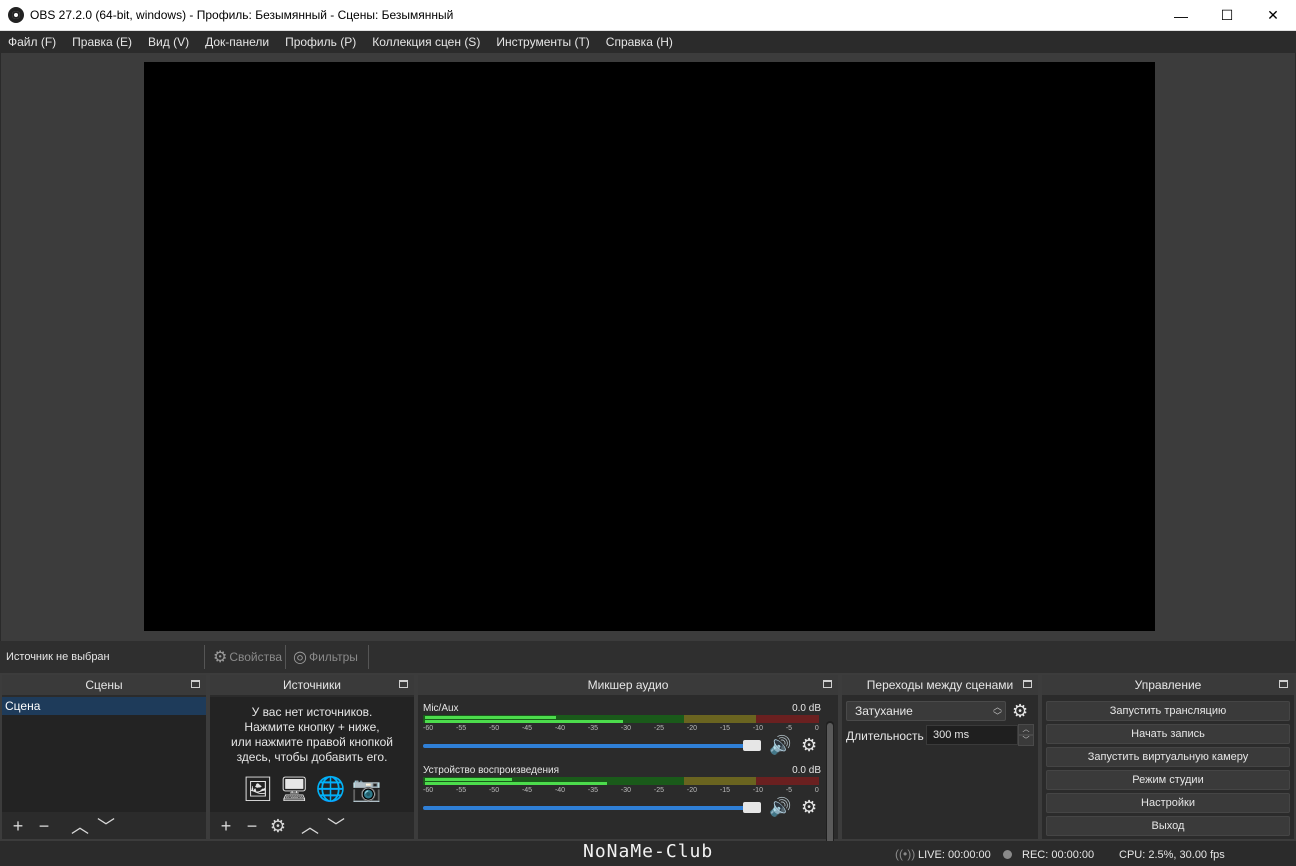 The width and height of the screenshot is (1296, 866). What do you see at coordinates (648, 657) in the screenshot?
I see `source-toolbar: Источник не выбран ⚙ Свойства ◎ Фильтры` at bounding box center [648, 657].